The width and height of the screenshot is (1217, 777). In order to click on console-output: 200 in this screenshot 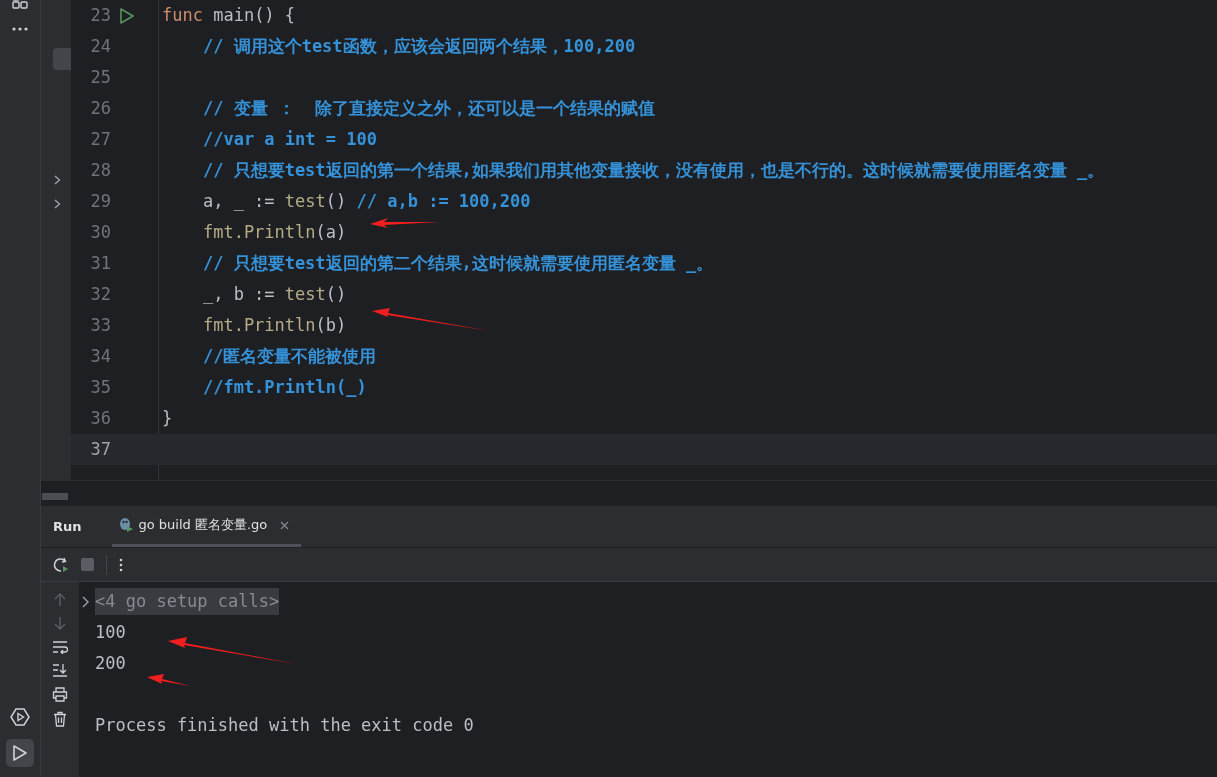, I will do `click(110, 663)`.